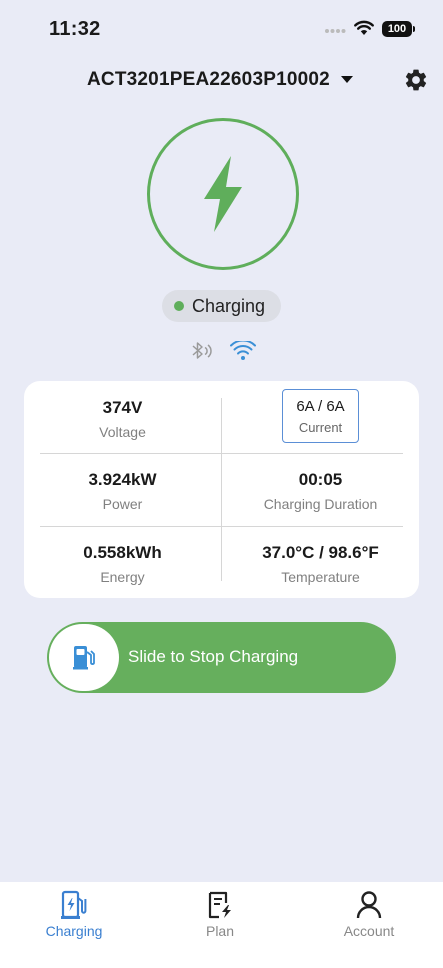 The width and height of the screenshot is (443, 968). Describe the element at coordinates (202, 350) in the screenshot. I see `bluetooth-icon` at that location.